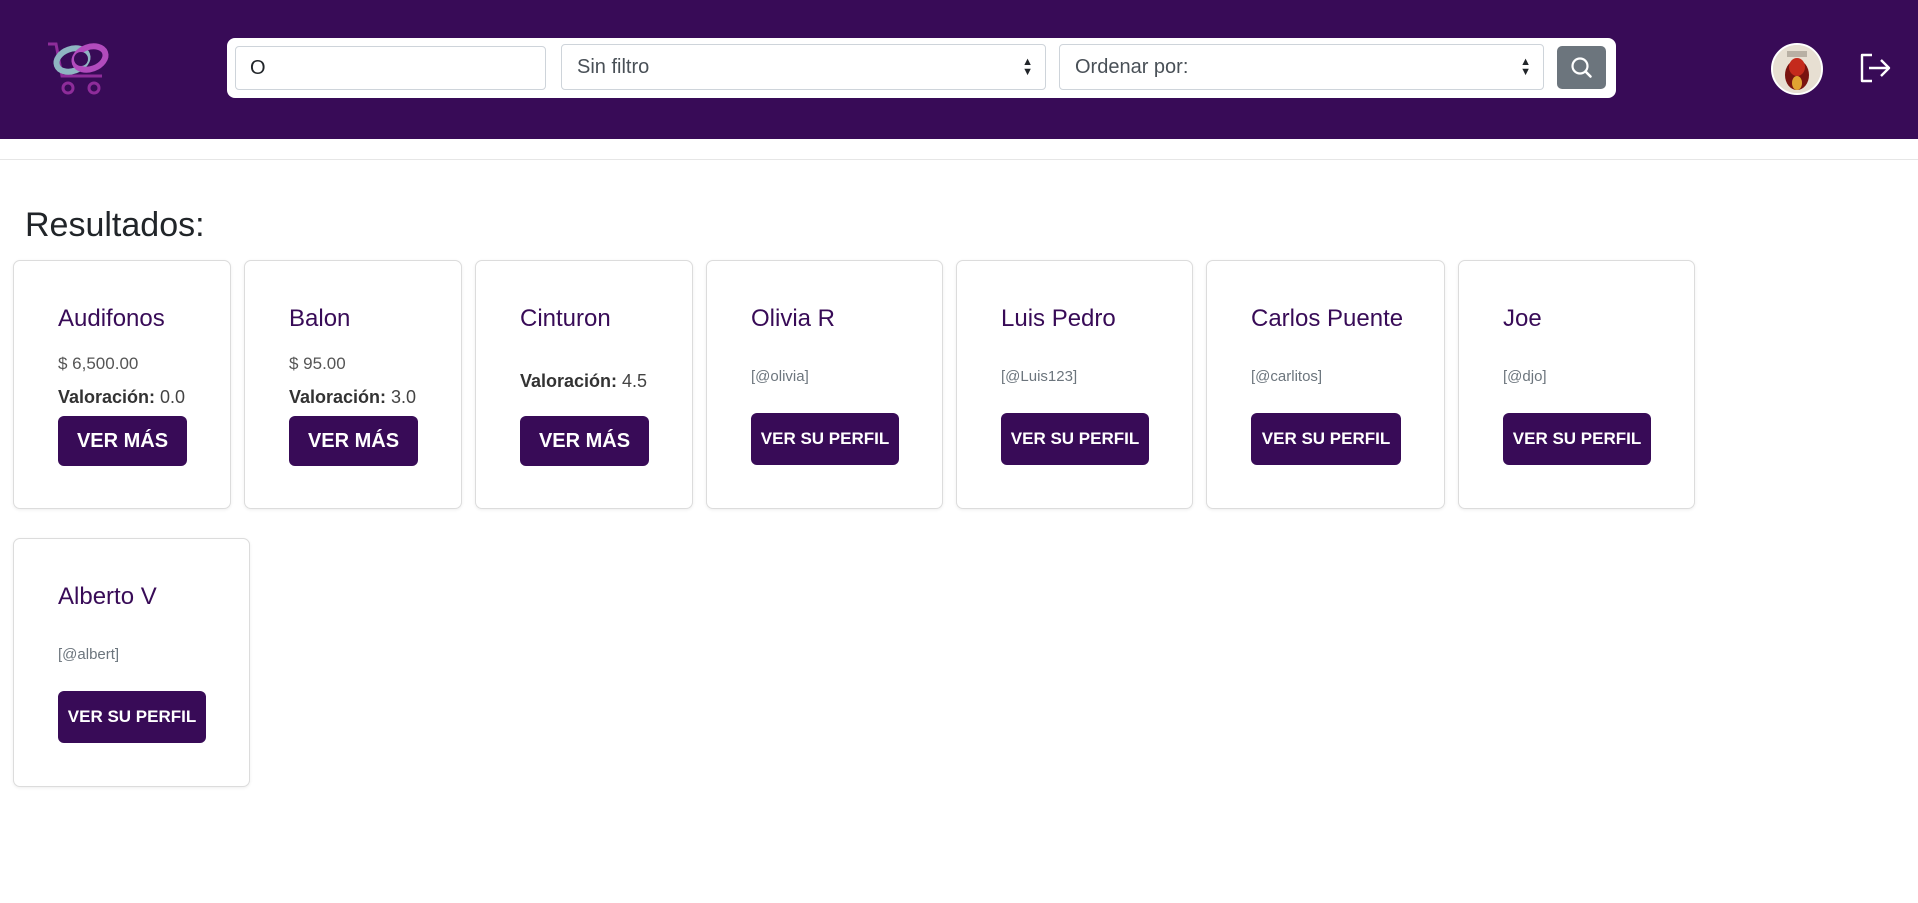 This screenshot has height=903, width=1918. I want to click on user-handle: [@Luis123], so click(1039, 376).